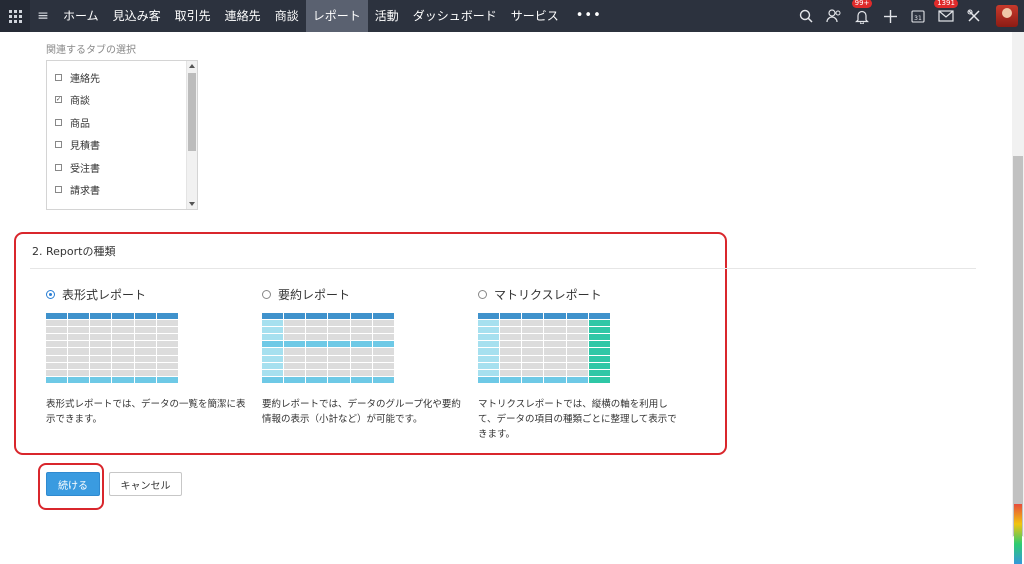  I want to click on nav-item-home: ホーム, so click(81, 16).